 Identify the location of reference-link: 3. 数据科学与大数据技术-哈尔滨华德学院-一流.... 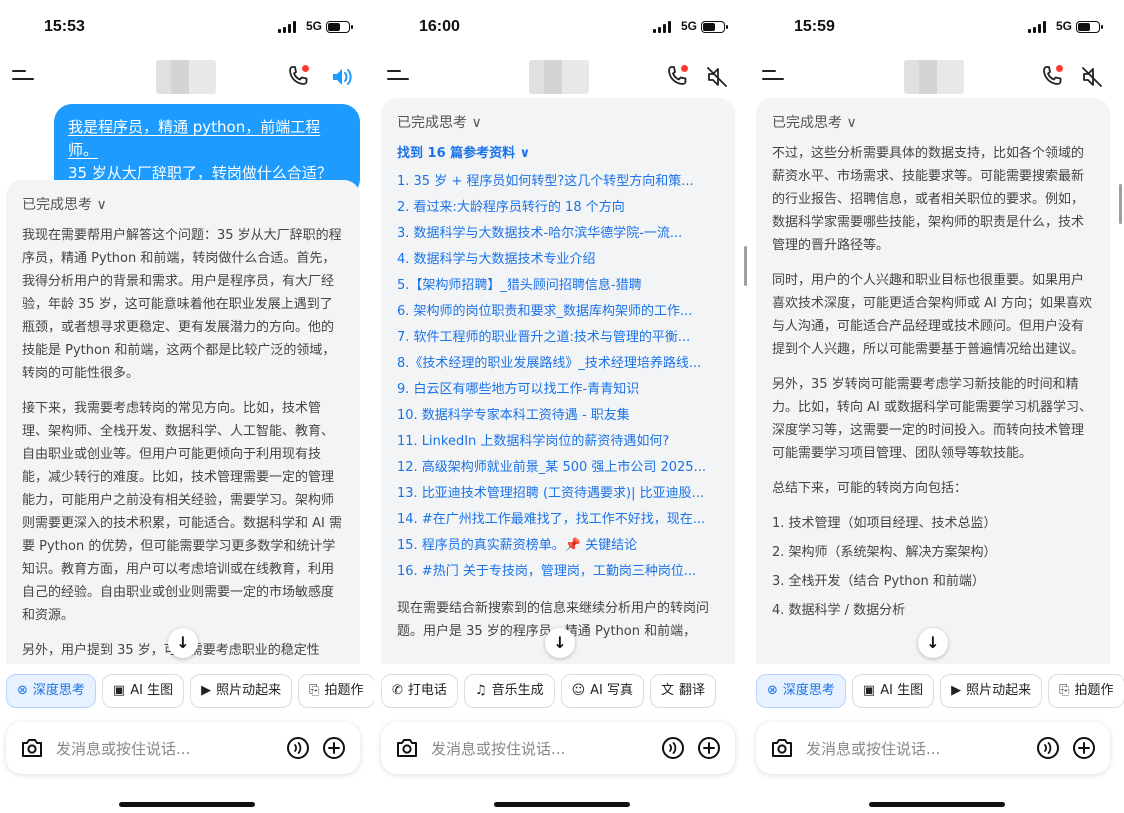
(558, 234).